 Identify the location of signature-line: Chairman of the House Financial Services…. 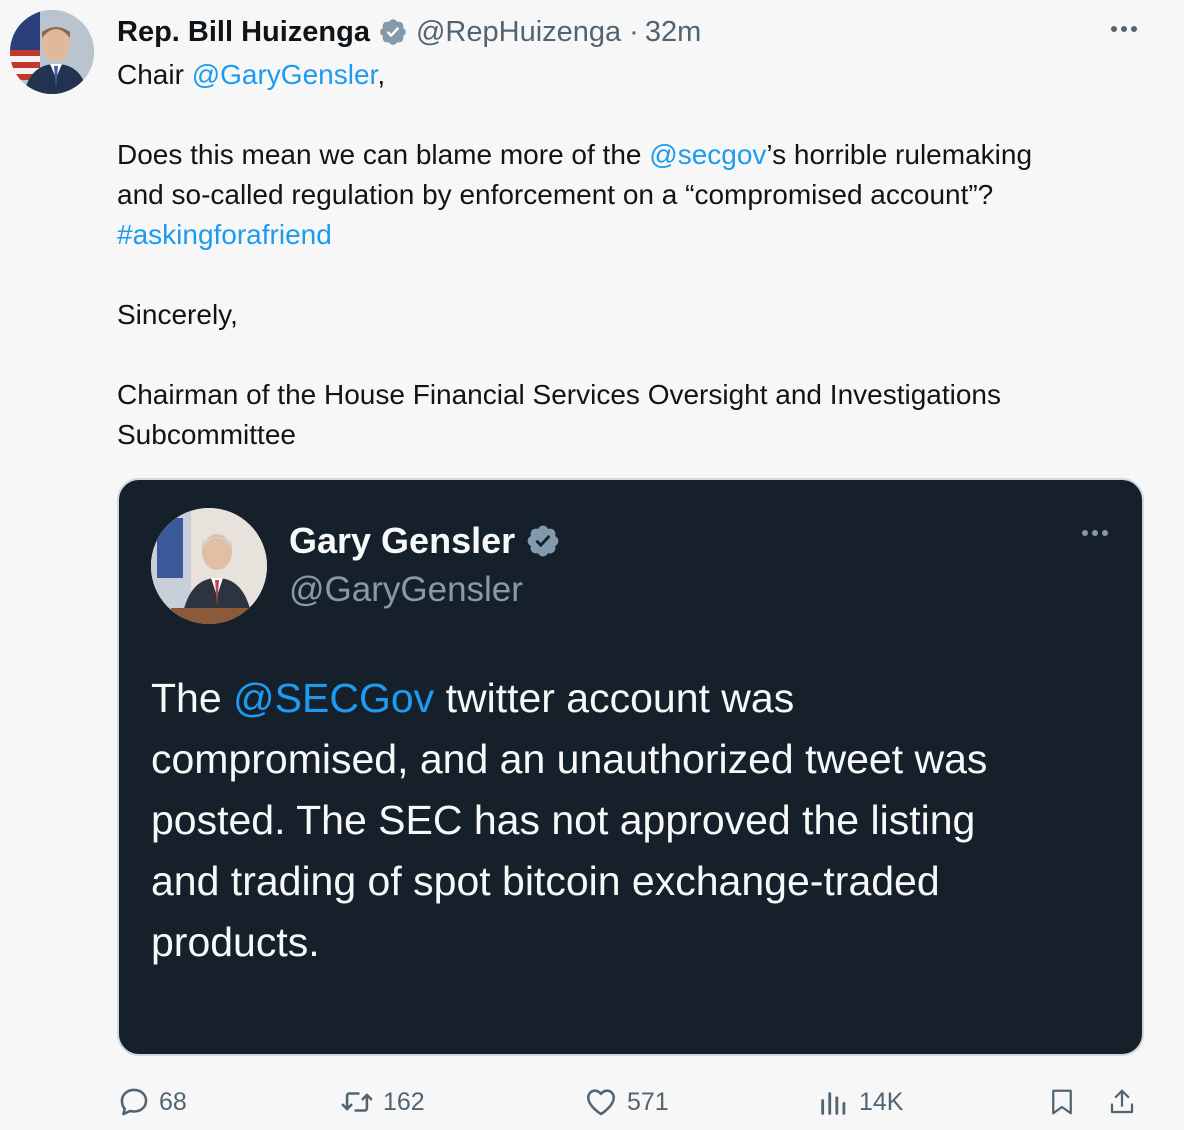
(559, 394).